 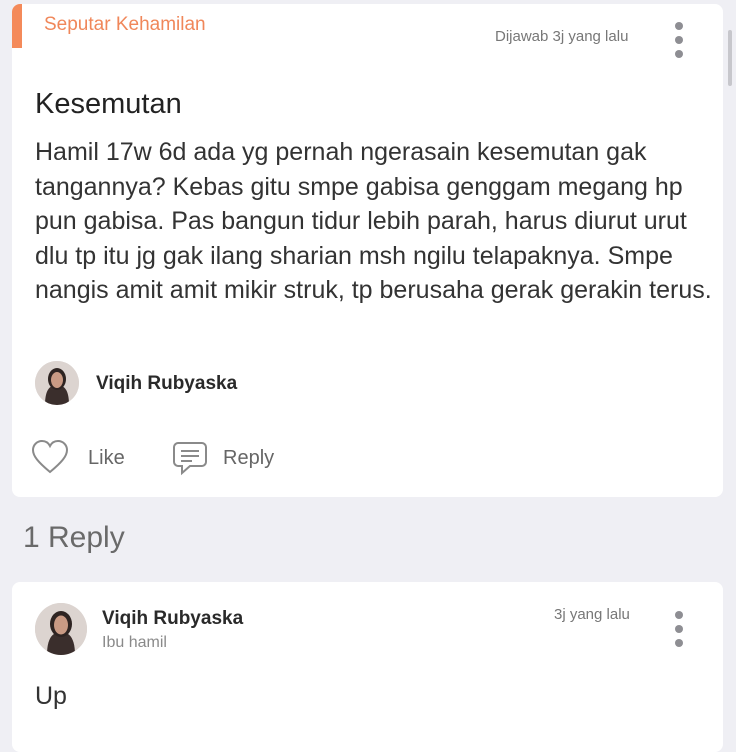 I want to click on post-timestamp: Dijawab 3j yang lalu, so click(x=562, y=36).